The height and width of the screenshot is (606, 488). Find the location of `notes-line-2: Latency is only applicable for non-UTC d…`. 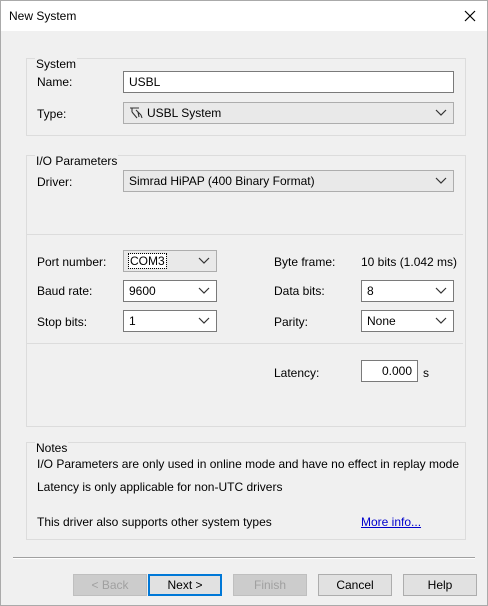

notes-line-2: Latency is only applicable for non-UTC d… is located at coordinates (160, 487).